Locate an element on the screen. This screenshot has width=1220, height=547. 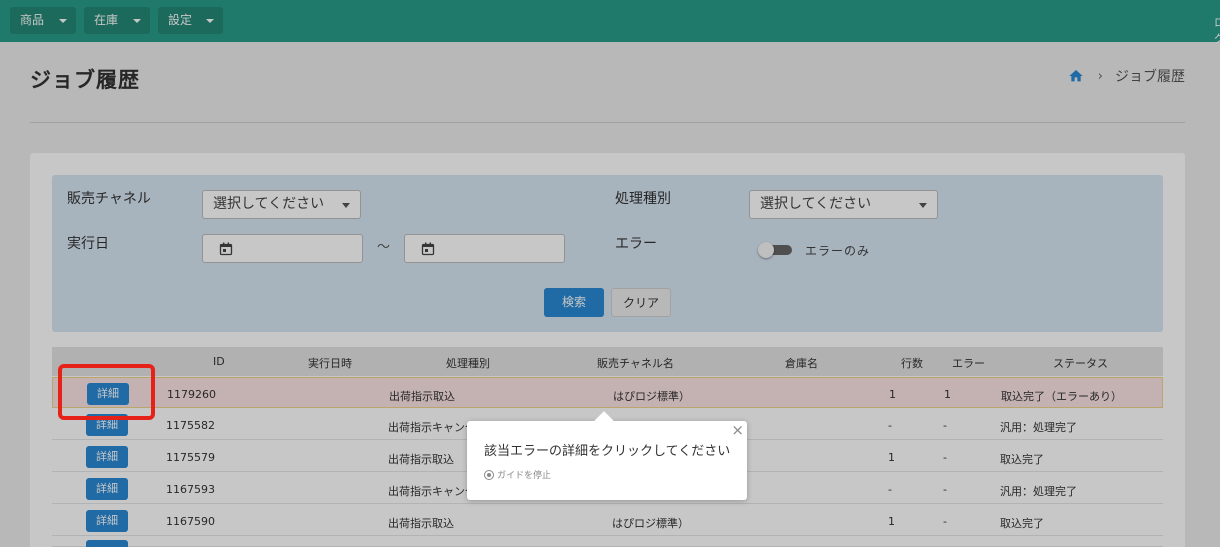
close-icon: × is located at coordinates (737, 430).